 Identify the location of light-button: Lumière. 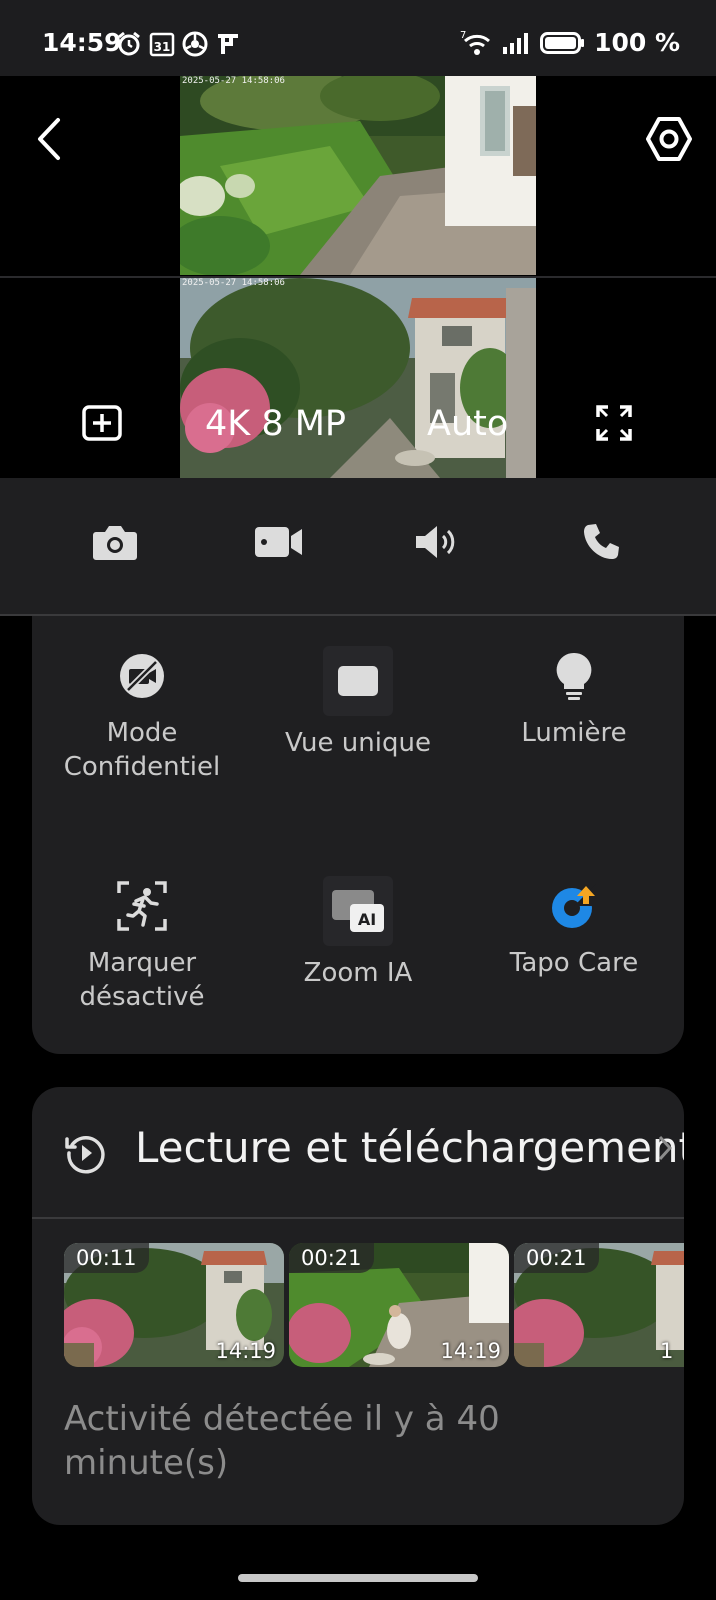
(574, 698).